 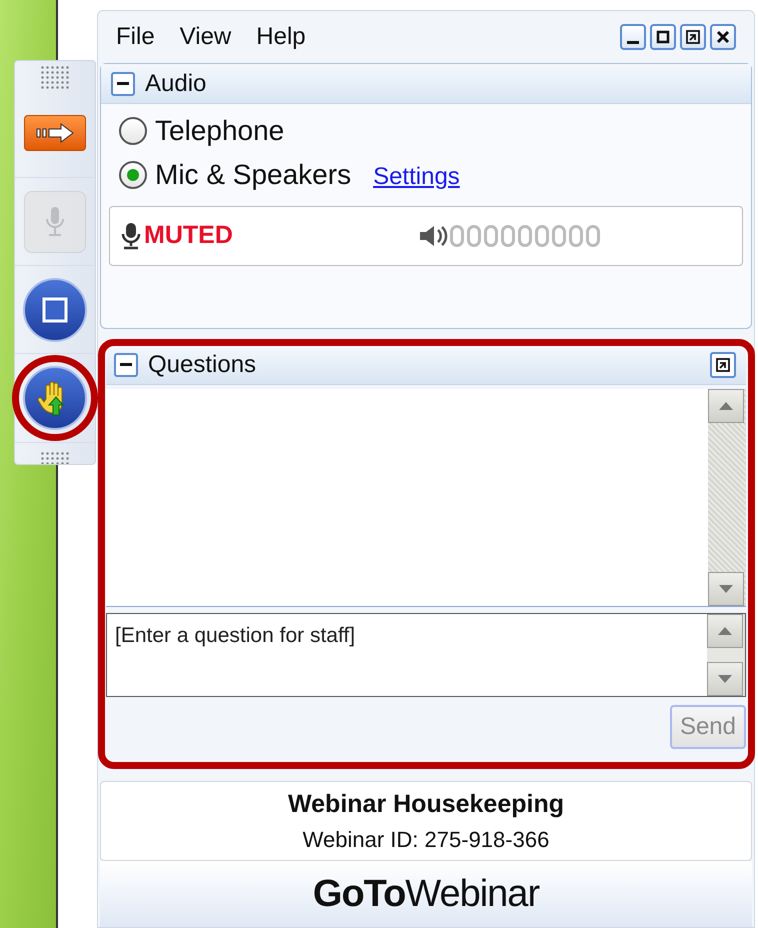 I want to click on webinar-id: Webinar ID: 275-918-366, so click(x=426, y=840).